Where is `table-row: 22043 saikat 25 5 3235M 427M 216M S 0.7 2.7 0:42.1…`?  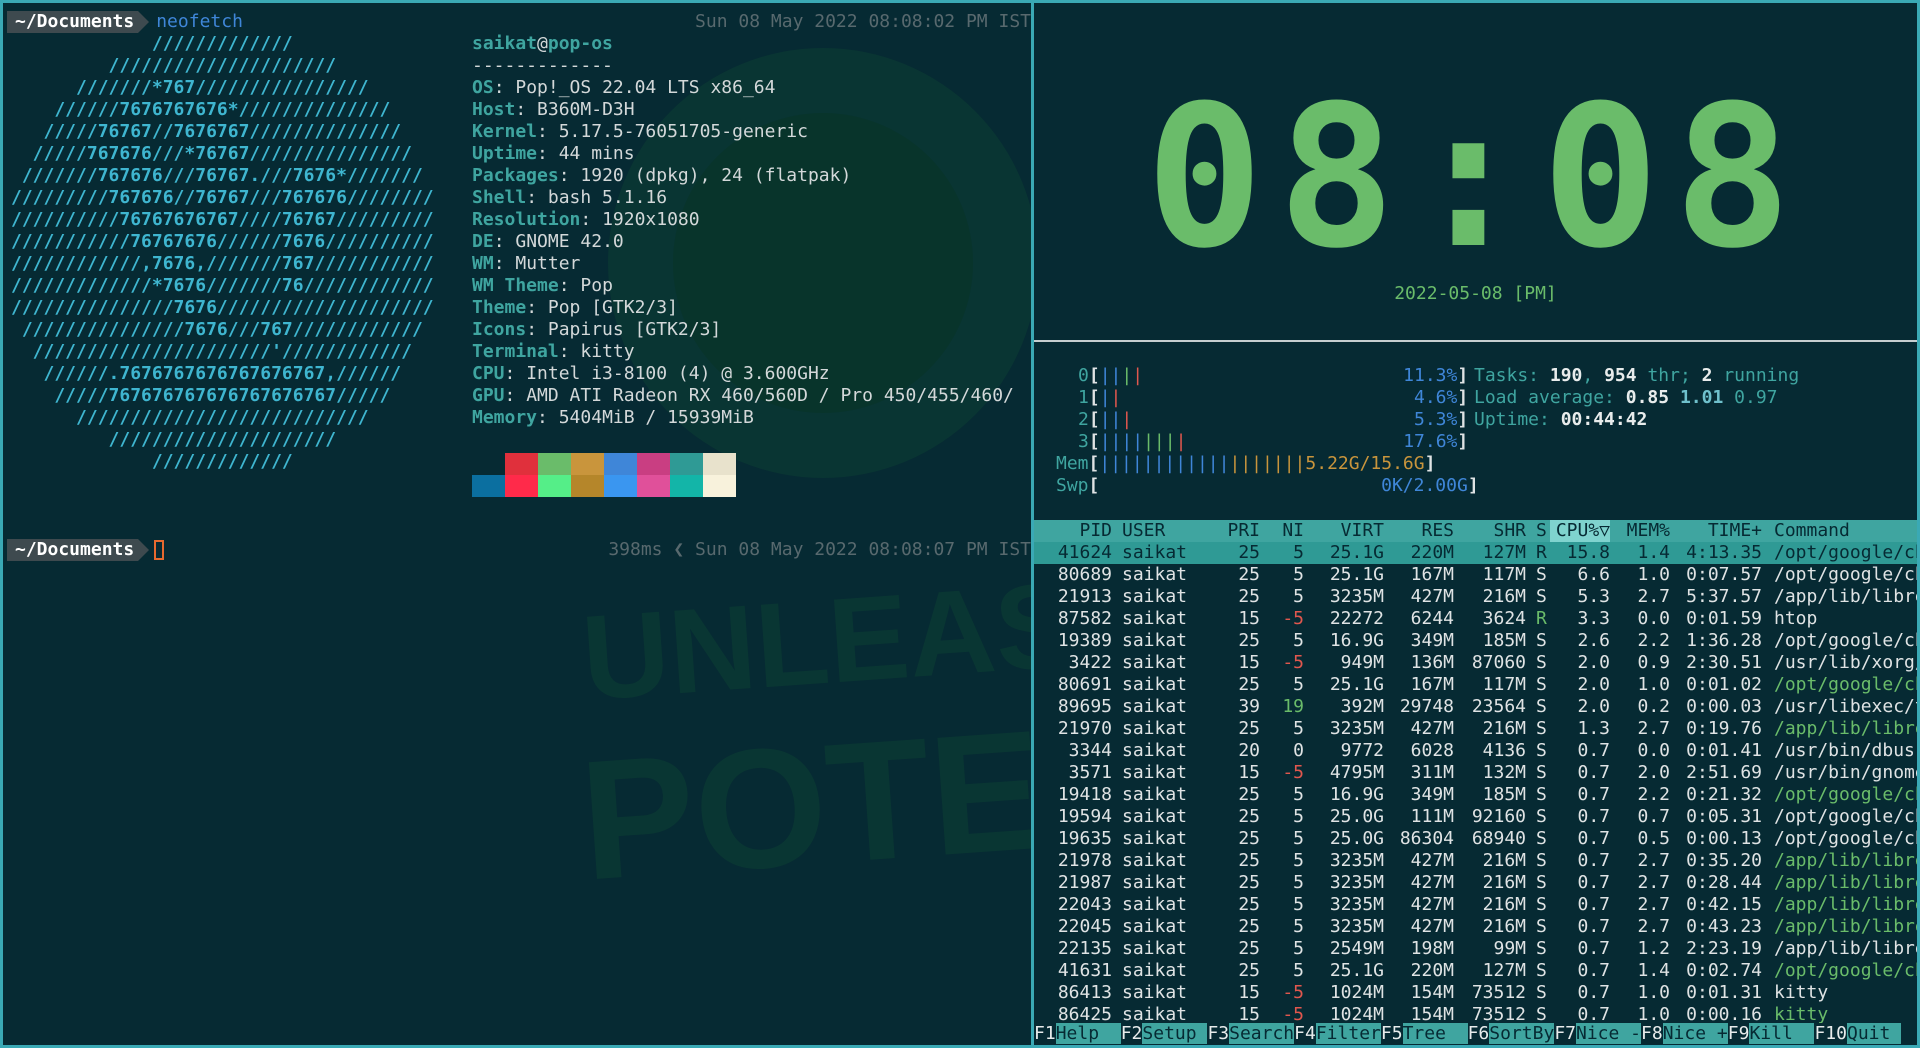 table-row: 22043 saikat 25 5 3235M 427M 216M S 0.7 2.7 0:42.1… is located at coordinates (1475, 905).